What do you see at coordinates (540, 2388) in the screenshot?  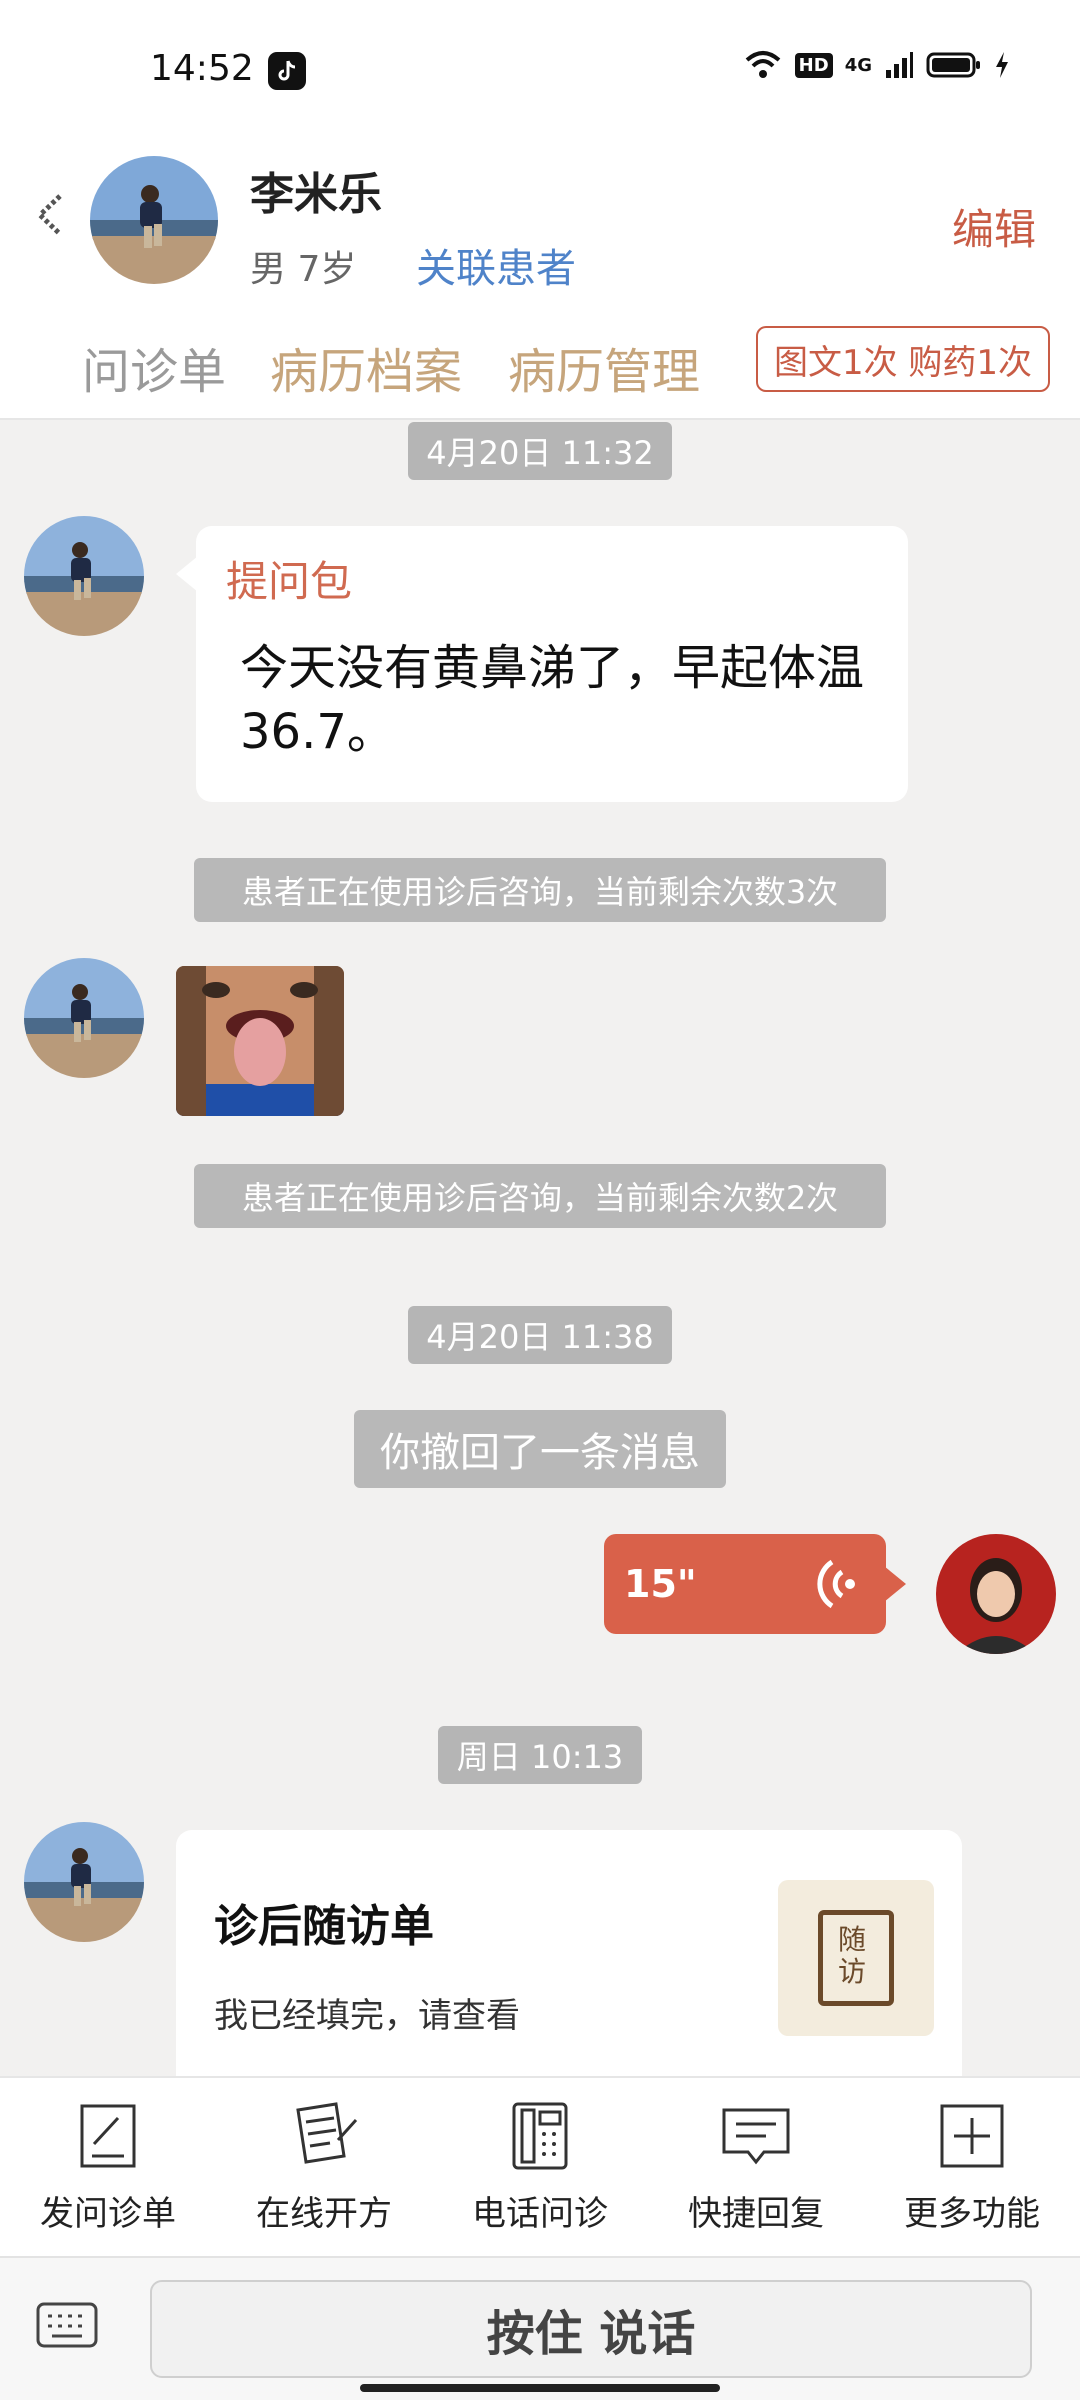 I see `home-indicator` at bounding box center [540, 2388].